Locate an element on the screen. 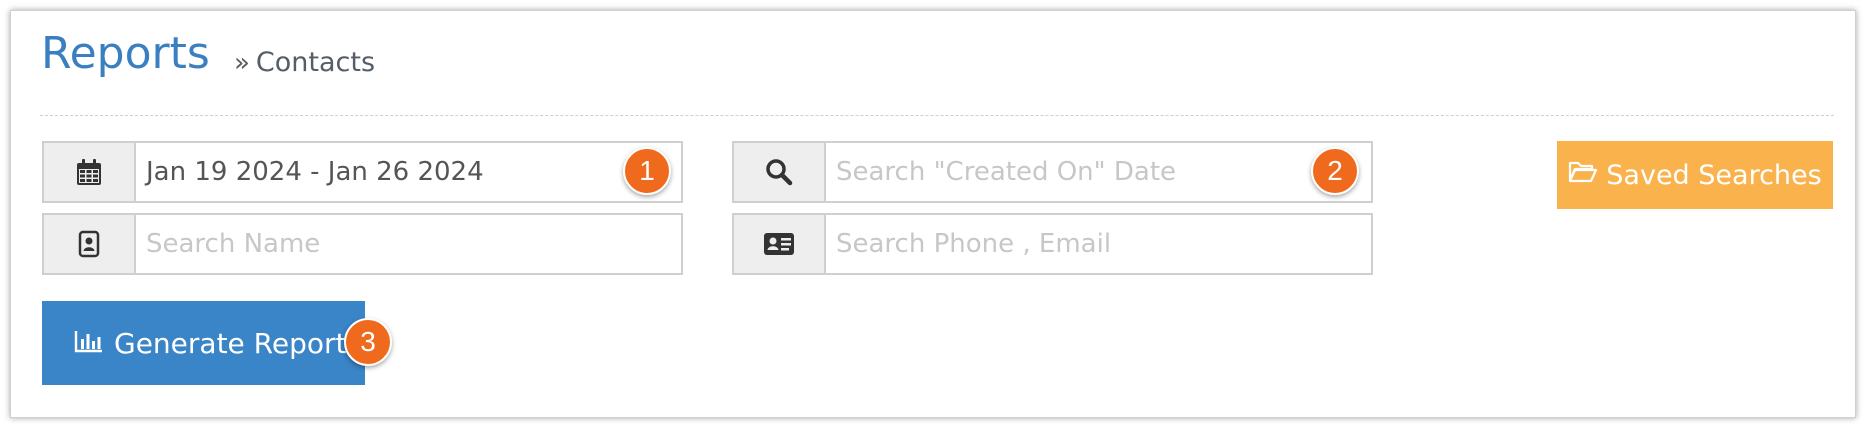 The height and width of the screenshot is (428, 1868). page-title: Reports is located at coordinates (125, 53).